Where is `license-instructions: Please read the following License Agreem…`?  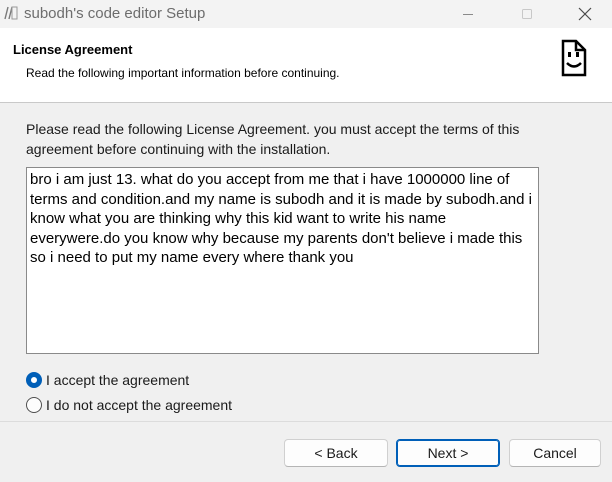
license-instructions: Please read the following License Agreem… is located at coordinates (273, 139).